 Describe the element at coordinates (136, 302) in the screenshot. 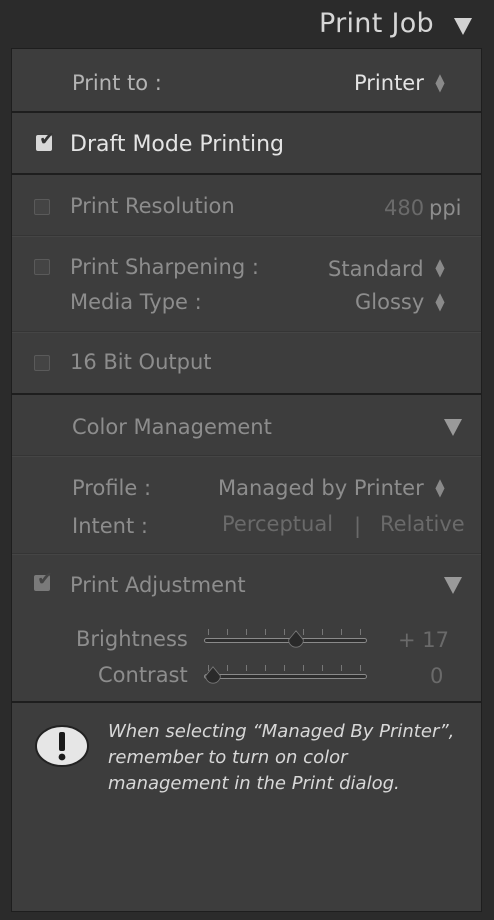

I see `media-type-label: Media Type :` at that location.